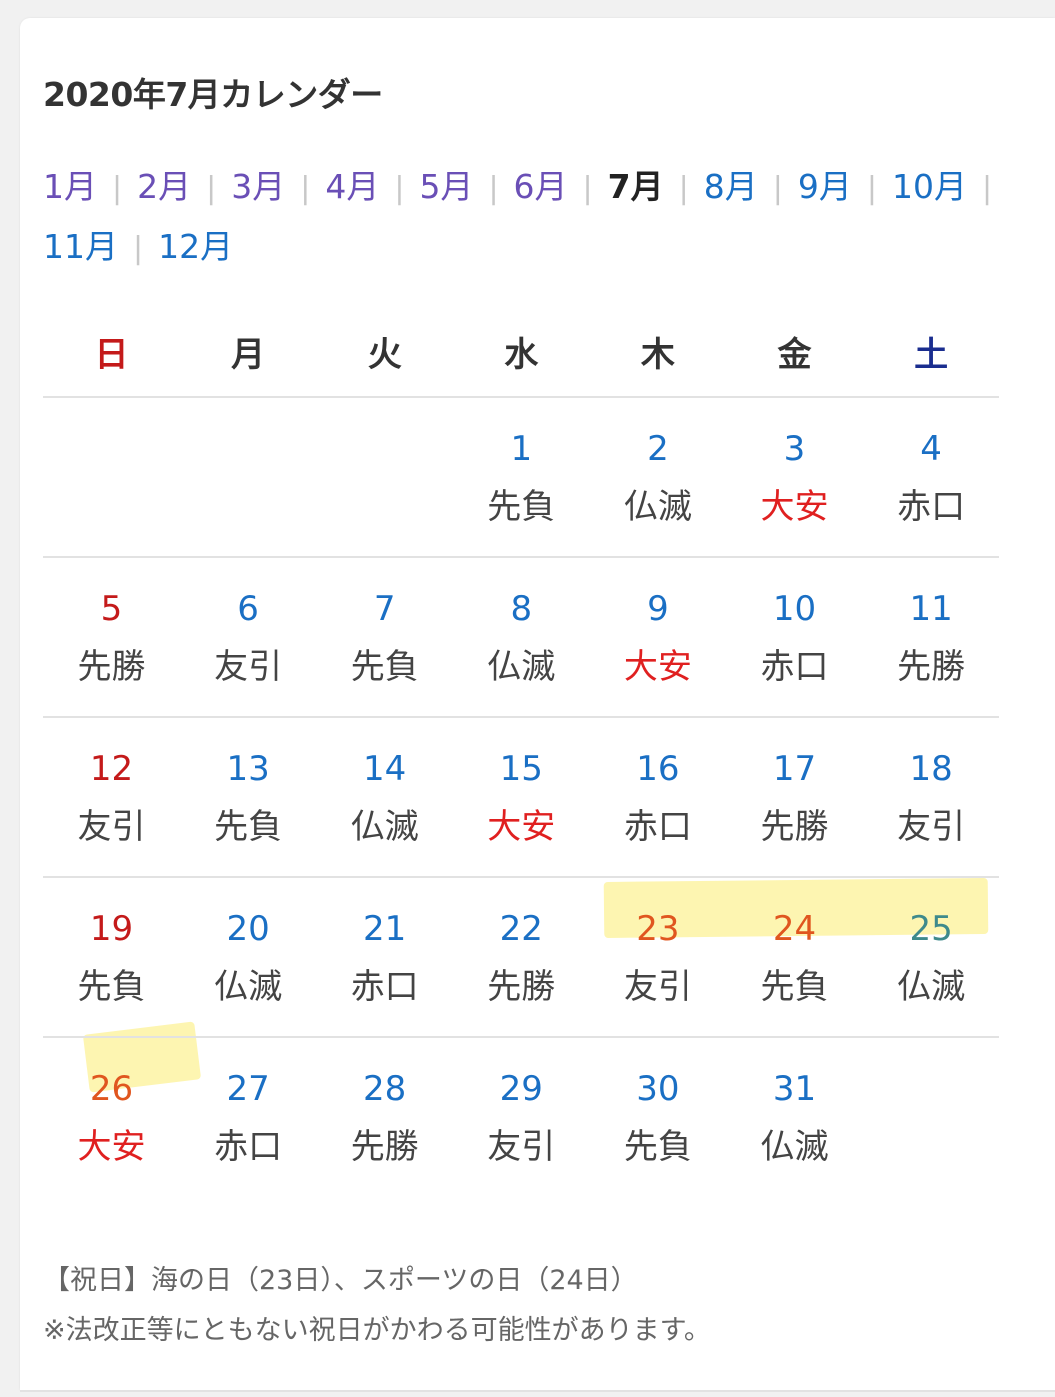  I want to click on day-cell: 13 先負, so click(248, 797).